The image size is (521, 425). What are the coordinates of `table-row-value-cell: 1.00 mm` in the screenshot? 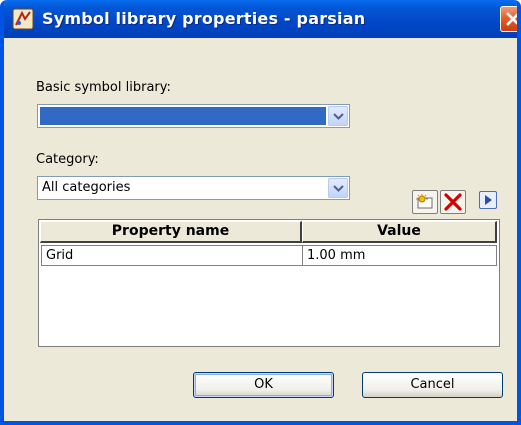 It's located at (399, 255).